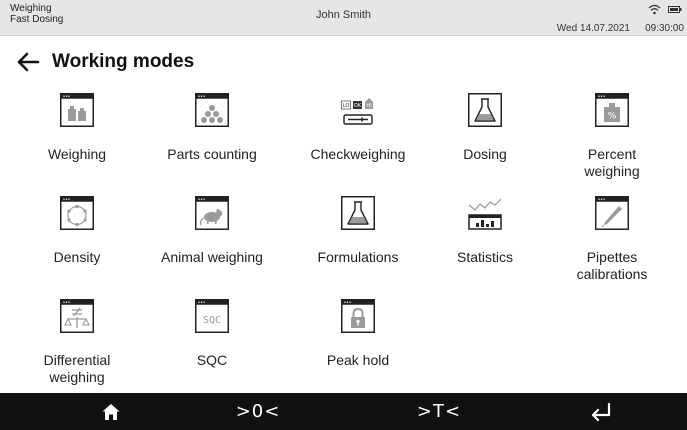  What do you see at coordinates (343, 15) in the screenshot?
I see `status-user: John Smith` at bounding box center [343, 15].